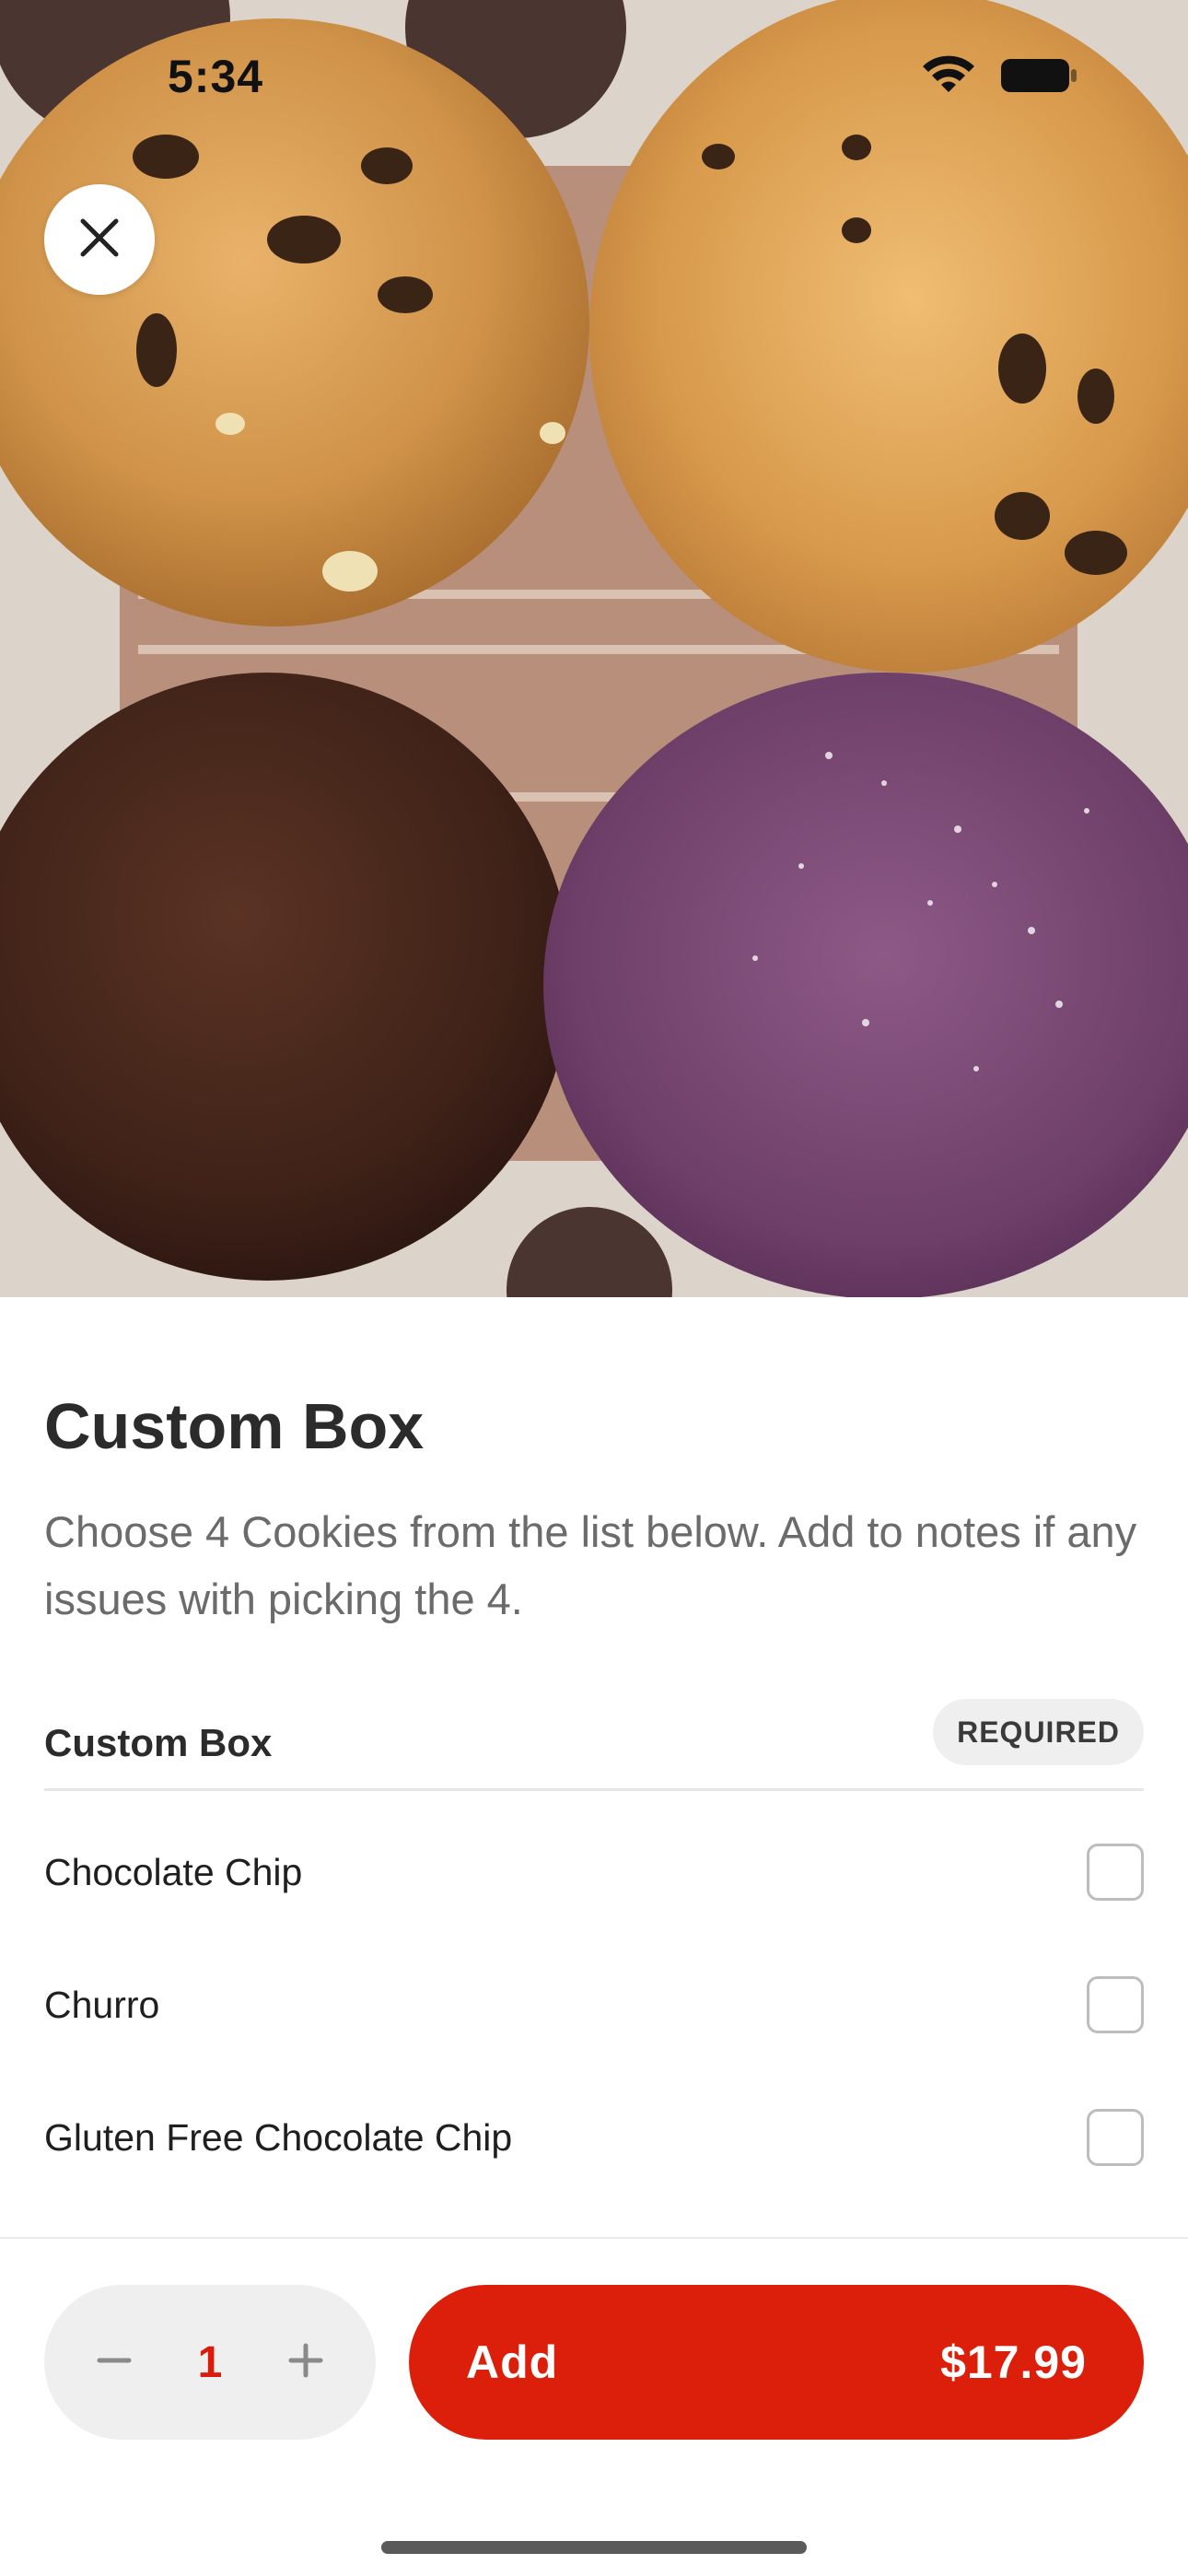 The height and width of the screenshot is (2576, 1188). What do you see at coordinates (158, 1743) in the screenshot?
I see `options-section-title: Custom Box` at bounding box center [158, 1743].